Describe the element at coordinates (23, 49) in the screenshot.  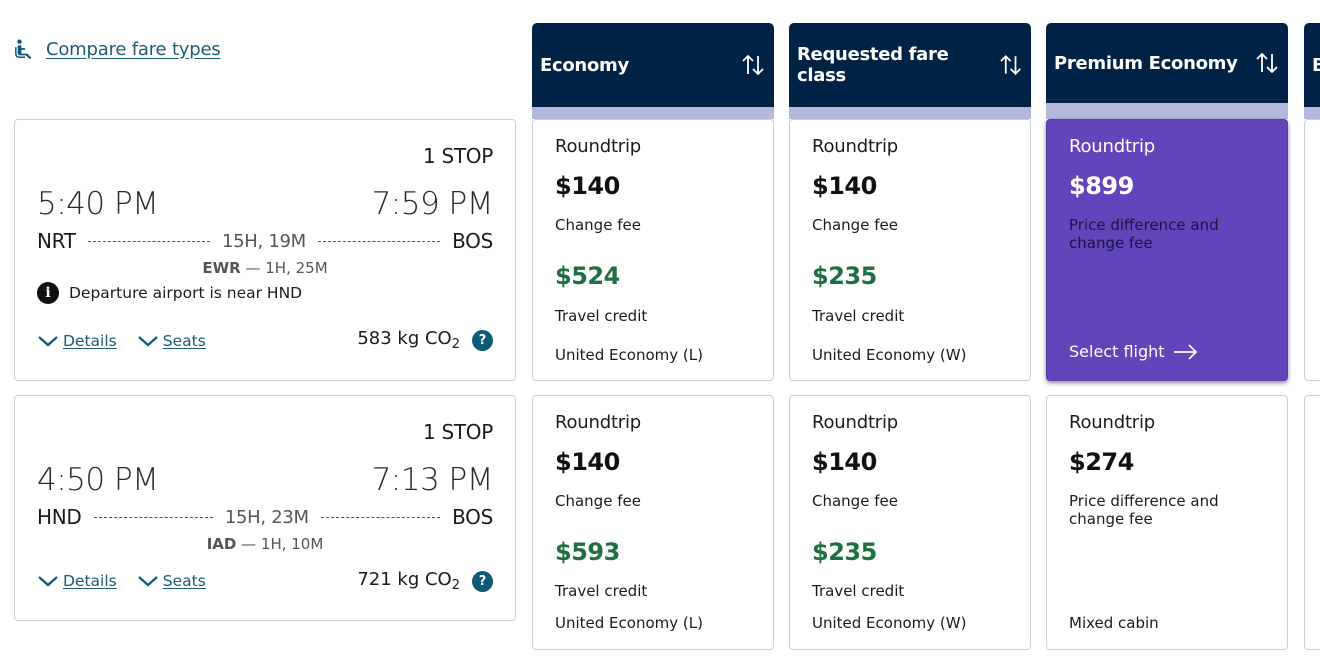
I see `seat-recline-icon` at that location.